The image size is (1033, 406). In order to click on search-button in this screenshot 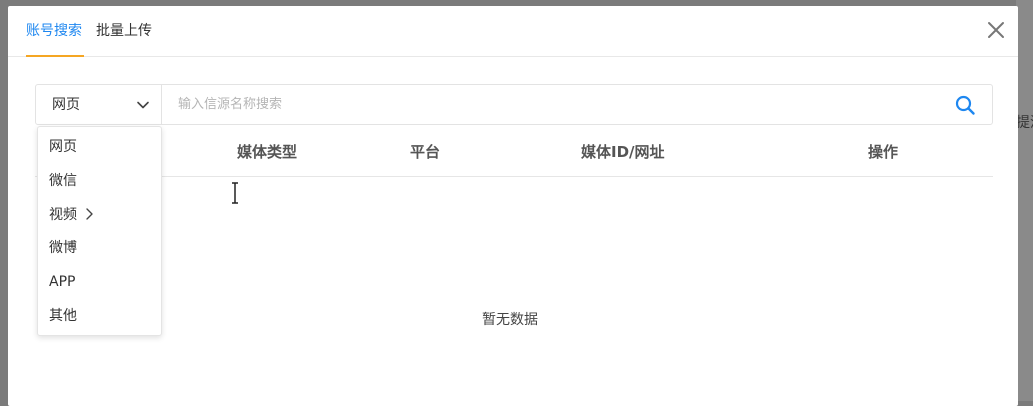, I will do `click(965, 105)`.